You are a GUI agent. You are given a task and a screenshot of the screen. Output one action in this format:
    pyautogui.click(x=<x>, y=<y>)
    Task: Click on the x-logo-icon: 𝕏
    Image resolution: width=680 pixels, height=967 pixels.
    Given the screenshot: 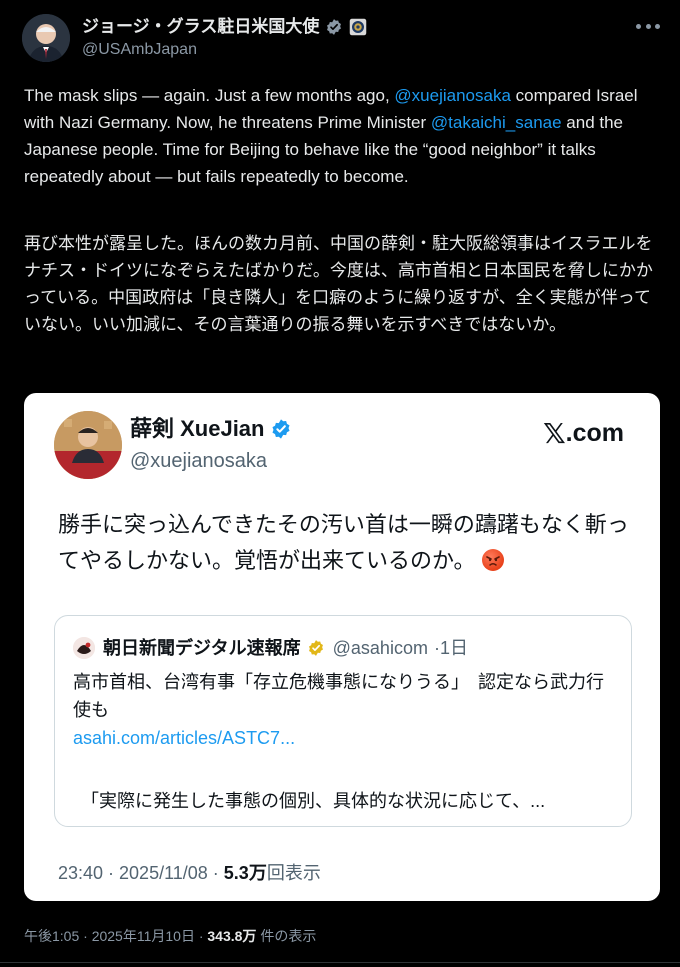 What is the action you would take?
    pyautogui.click(x=554, y=433)
    